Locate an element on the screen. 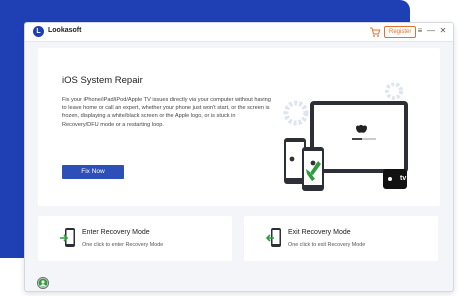 The height and width of the screenshot is (296, 474). section-title: iOS System Repair is located at coordinates (102, 80).